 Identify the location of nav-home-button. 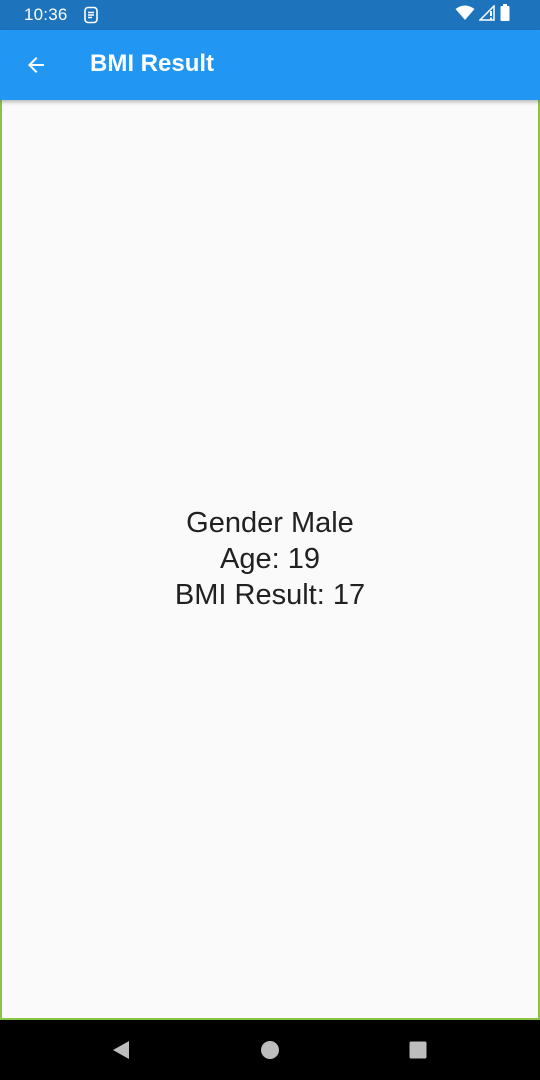
(270, 1050).